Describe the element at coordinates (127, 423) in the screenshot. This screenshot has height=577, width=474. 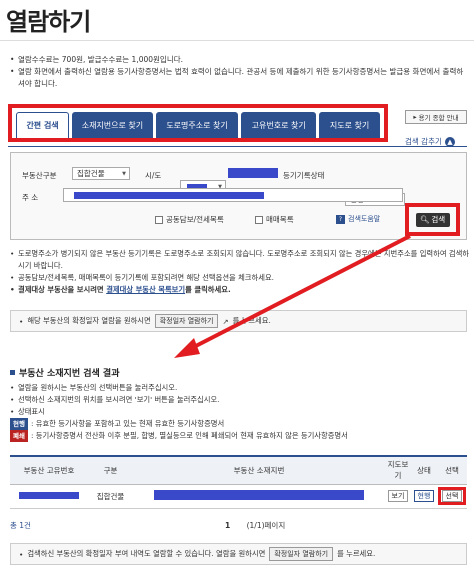
I see `status-current-text: : 유효한 등기사항을 포함하고 있는 현재 유효한 등기사항증명서` at that location.